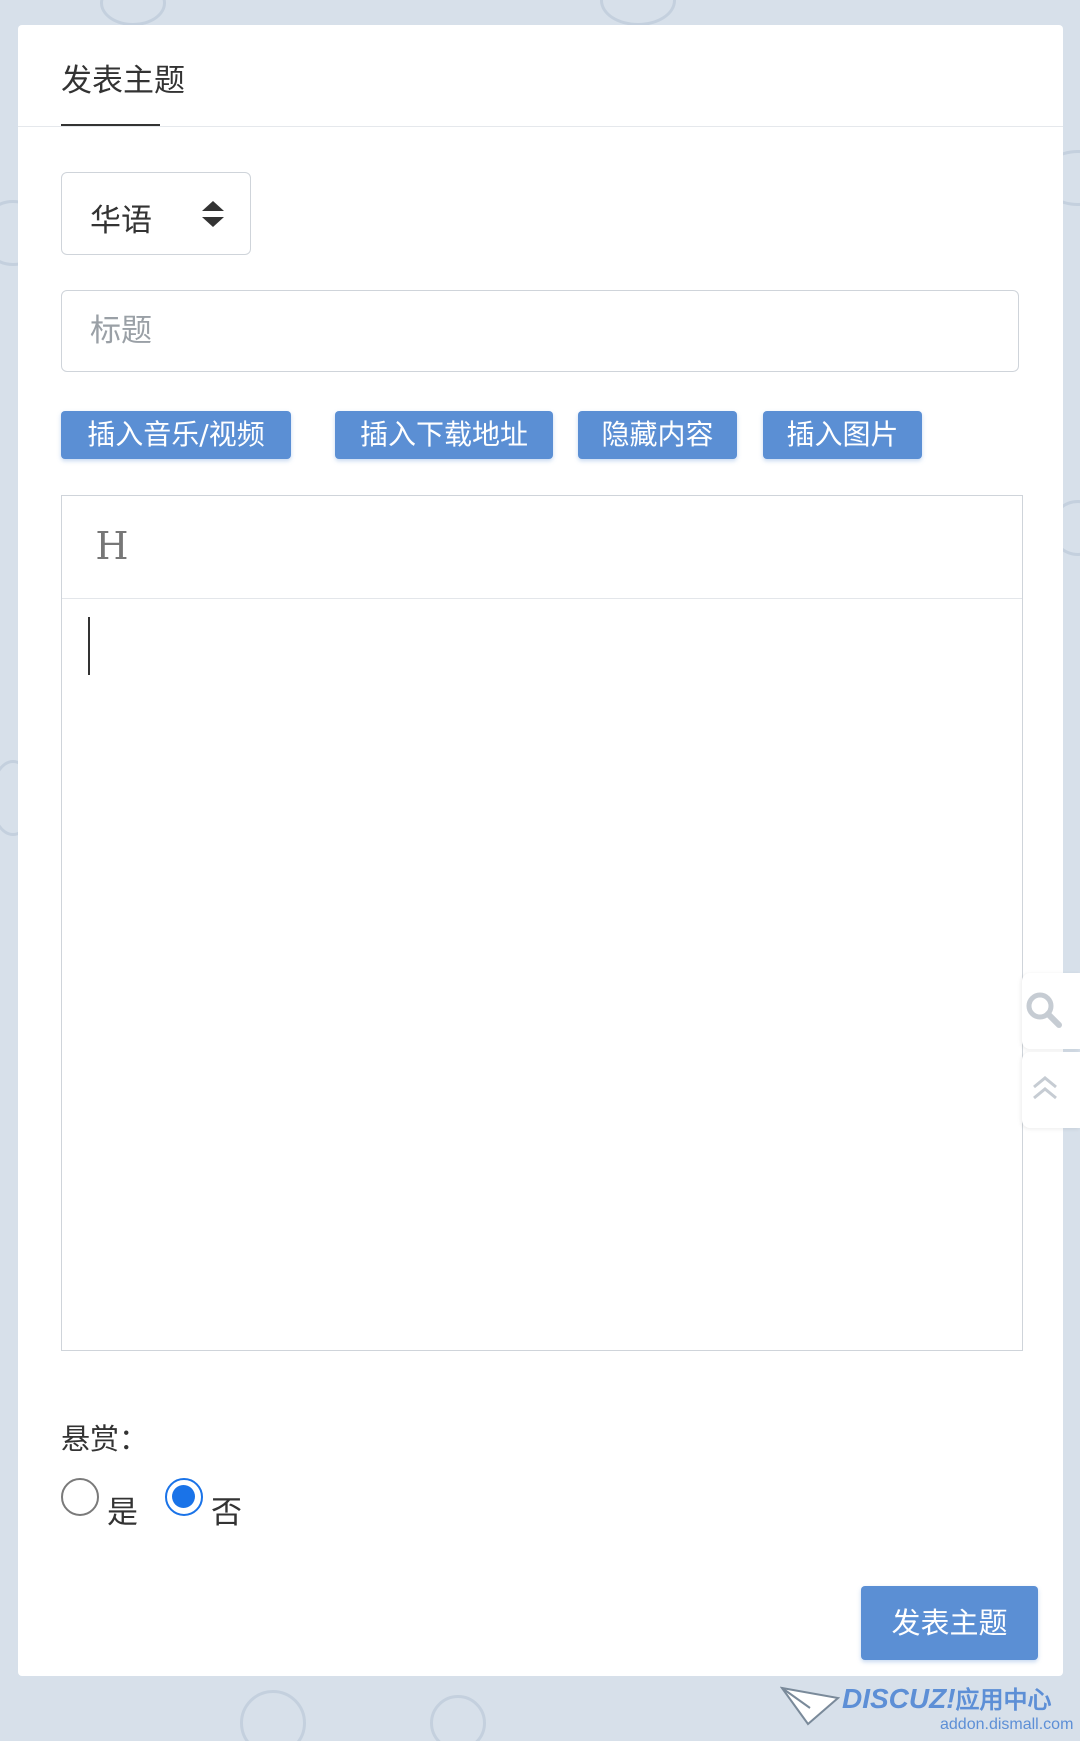 The width and height of the screenshot is (1080, 1741). What do you see at coordinates (949, 1623) in the screenshot?
I see `submit-button: 发表主题` at bounding box center [949, 1623].